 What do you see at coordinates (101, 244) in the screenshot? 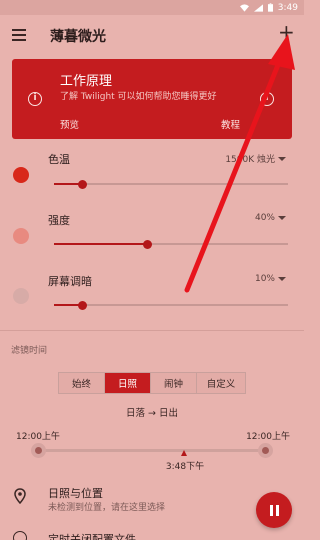
I see `slider-fill` at bounding box center [101, 244].